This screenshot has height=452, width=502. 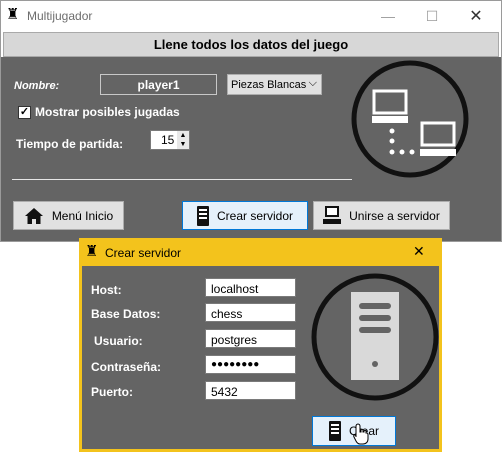 What do you see at coordinates (60, 16) in the screenshot?
I see `window-title: Multijugador` at bounding box center [60, 16].